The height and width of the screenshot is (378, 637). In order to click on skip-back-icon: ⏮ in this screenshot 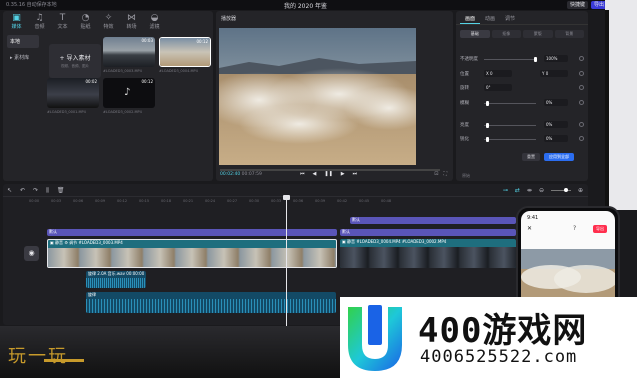, I will do `click(302, 174)`.